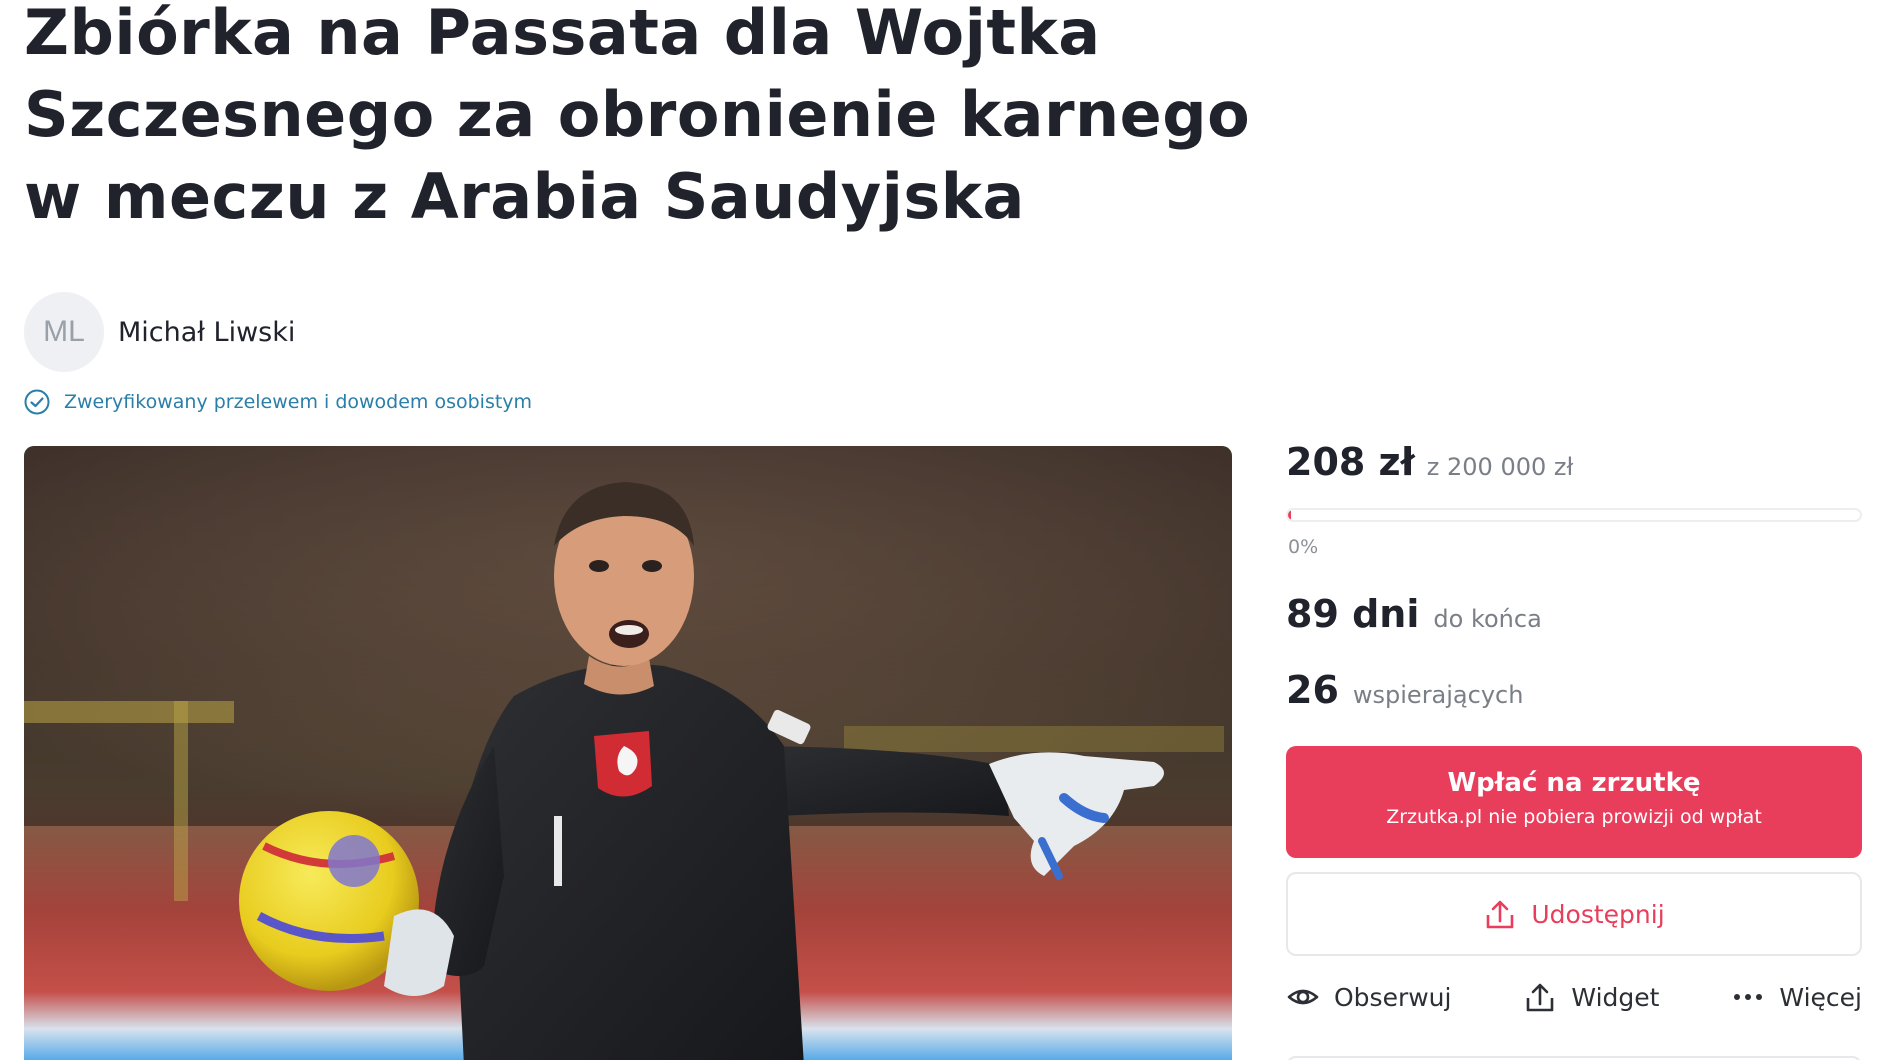 This screenshot has width=1880, height=1060. I want to click on author-name: Michał Liwski, so click(206, 332).